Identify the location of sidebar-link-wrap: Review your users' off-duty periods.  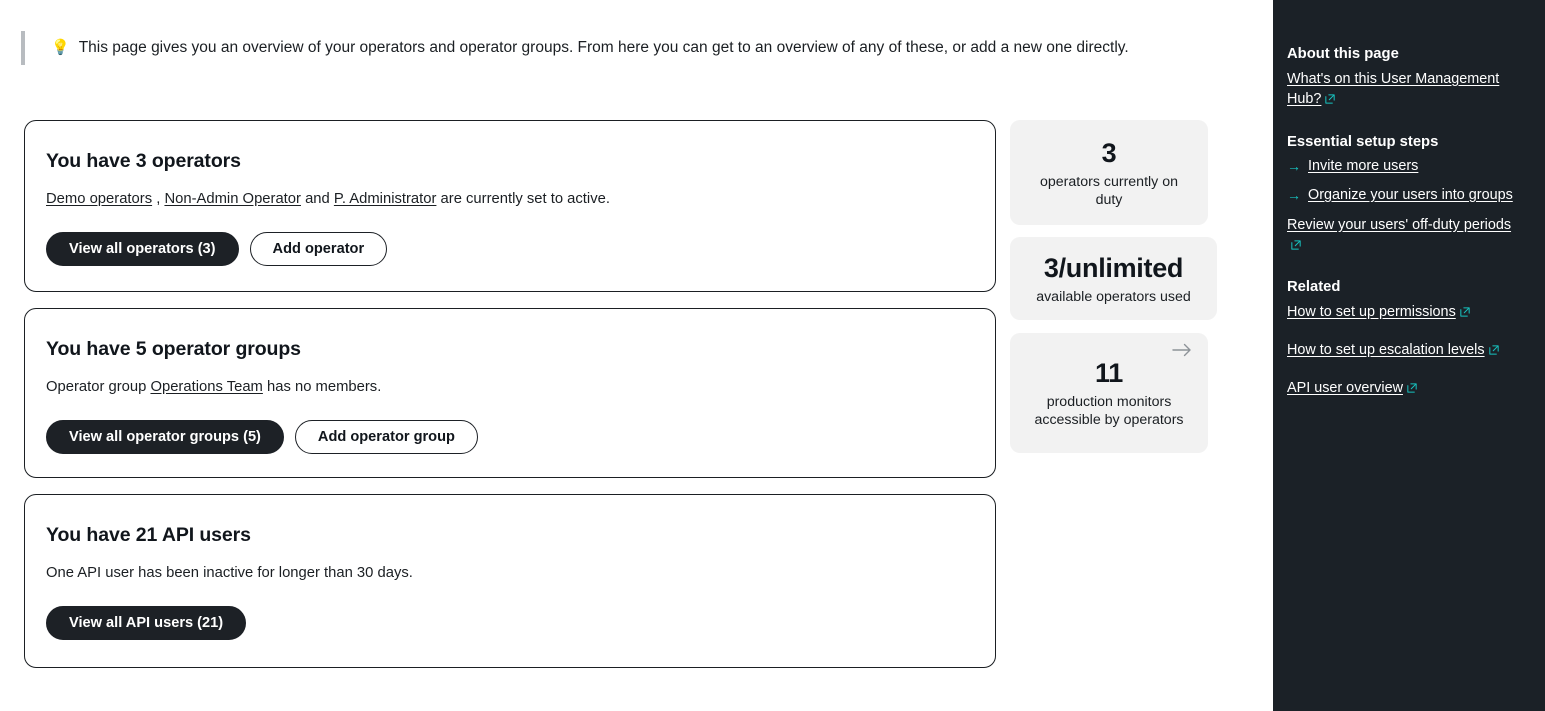
(1406, 234).